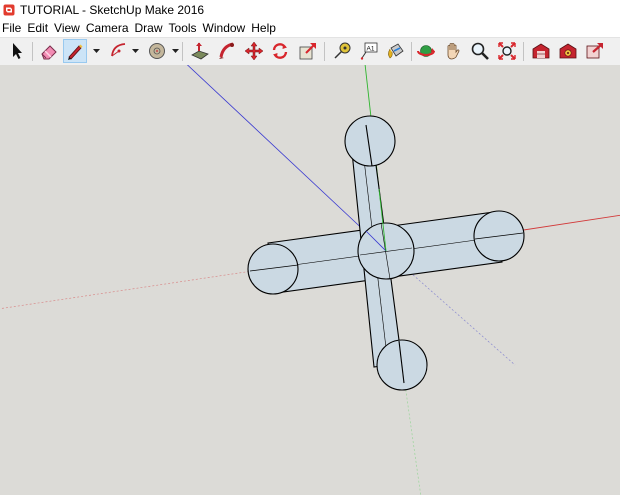 The height and width of the screenshot is (495, 620). I want to click on follow-me-icon, so click(226, 50).